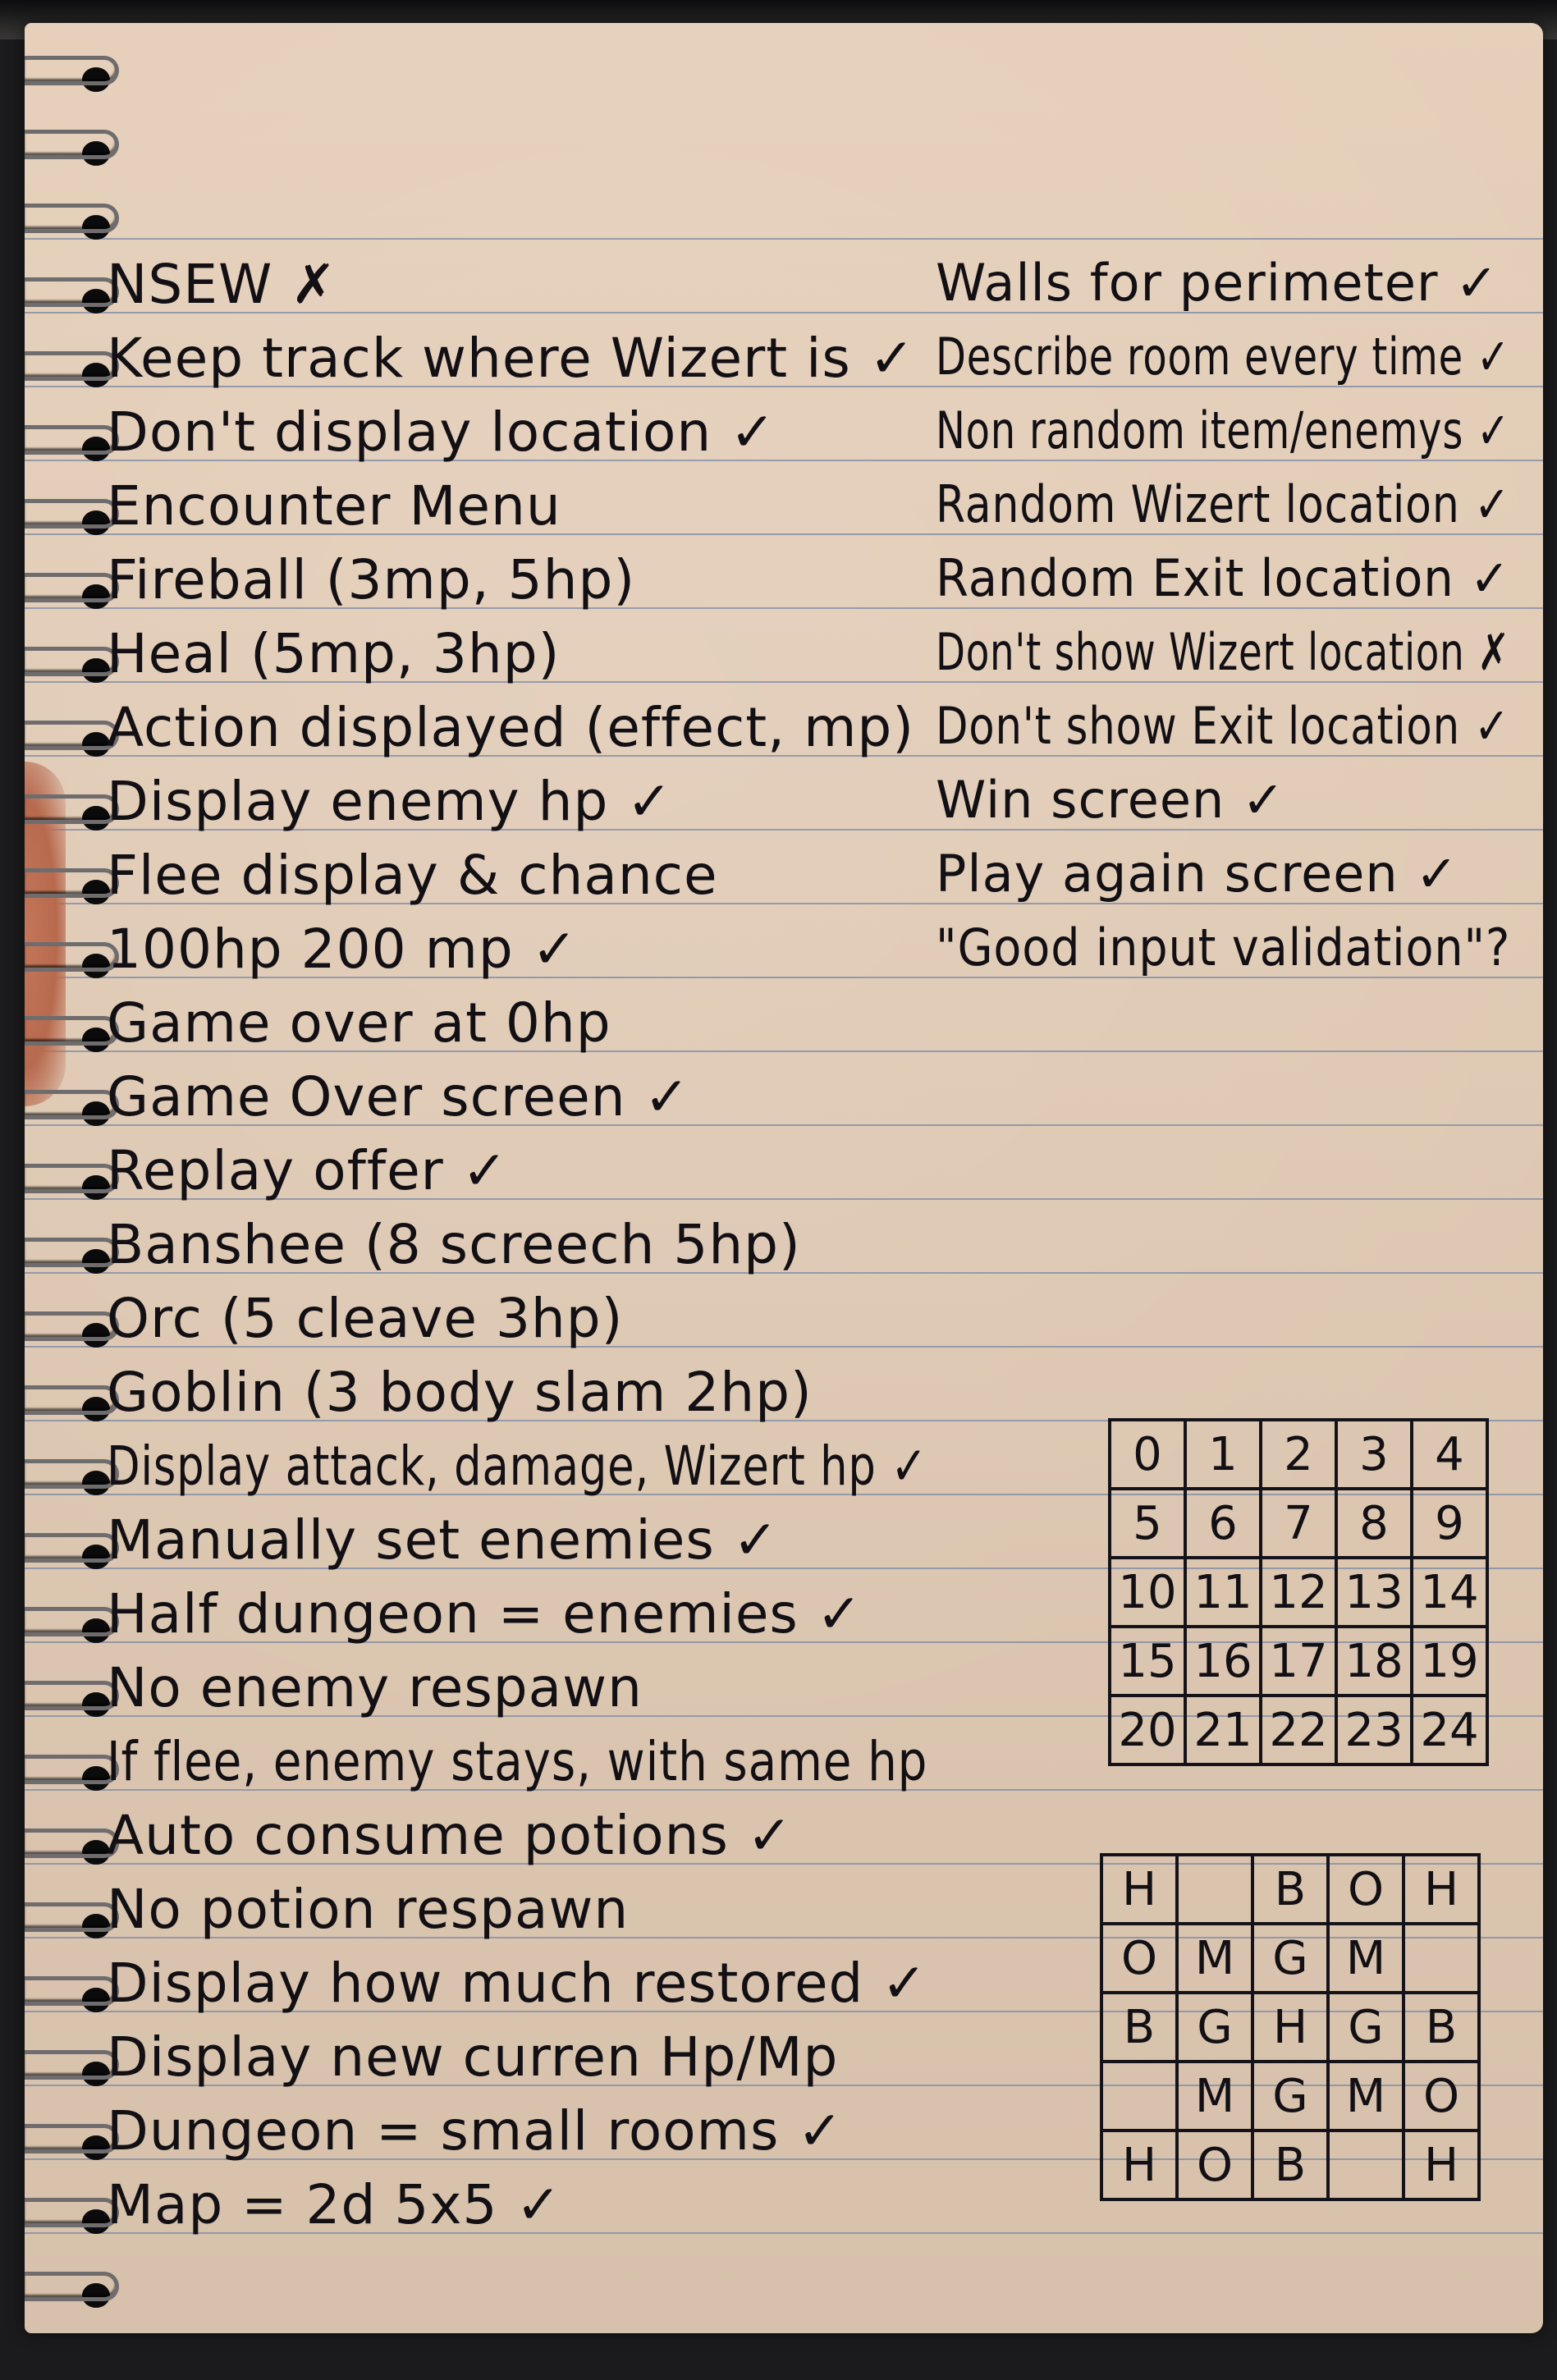 The image size is (1557, 2380). I want to click on grid-row: HOBH, so click(1290, 2165).